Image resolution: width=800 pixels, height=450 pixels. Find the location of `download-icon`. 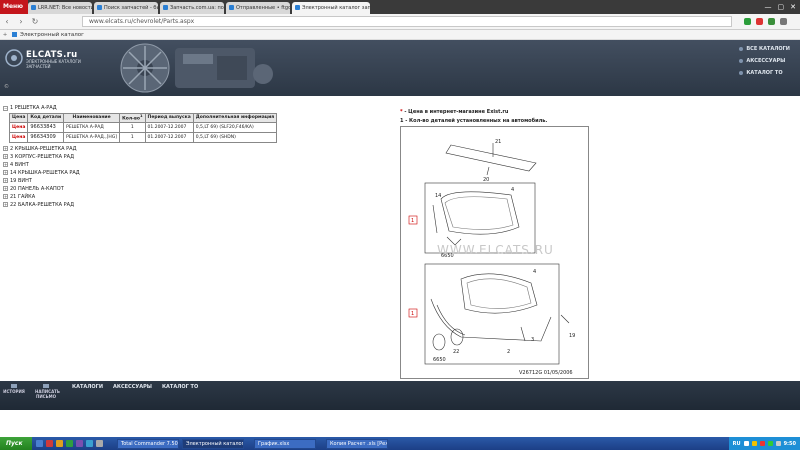

download-icon is located at coordinates (783, 21).